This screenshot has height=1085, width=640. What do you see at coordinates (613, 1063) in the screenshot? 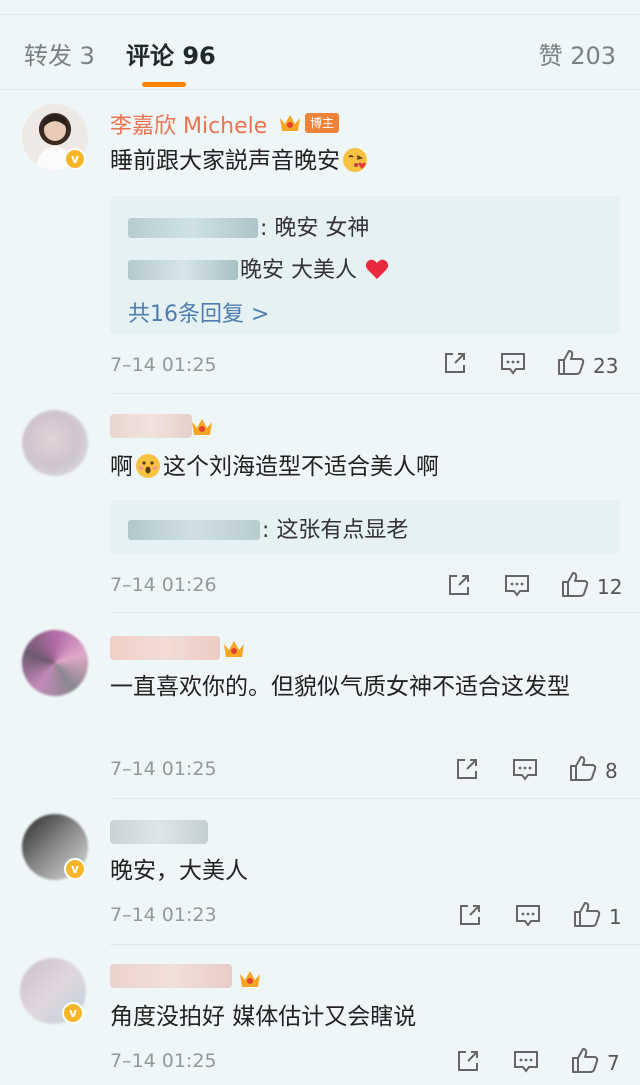
I see `like-count: 7` at bounding box center [613, 1063].